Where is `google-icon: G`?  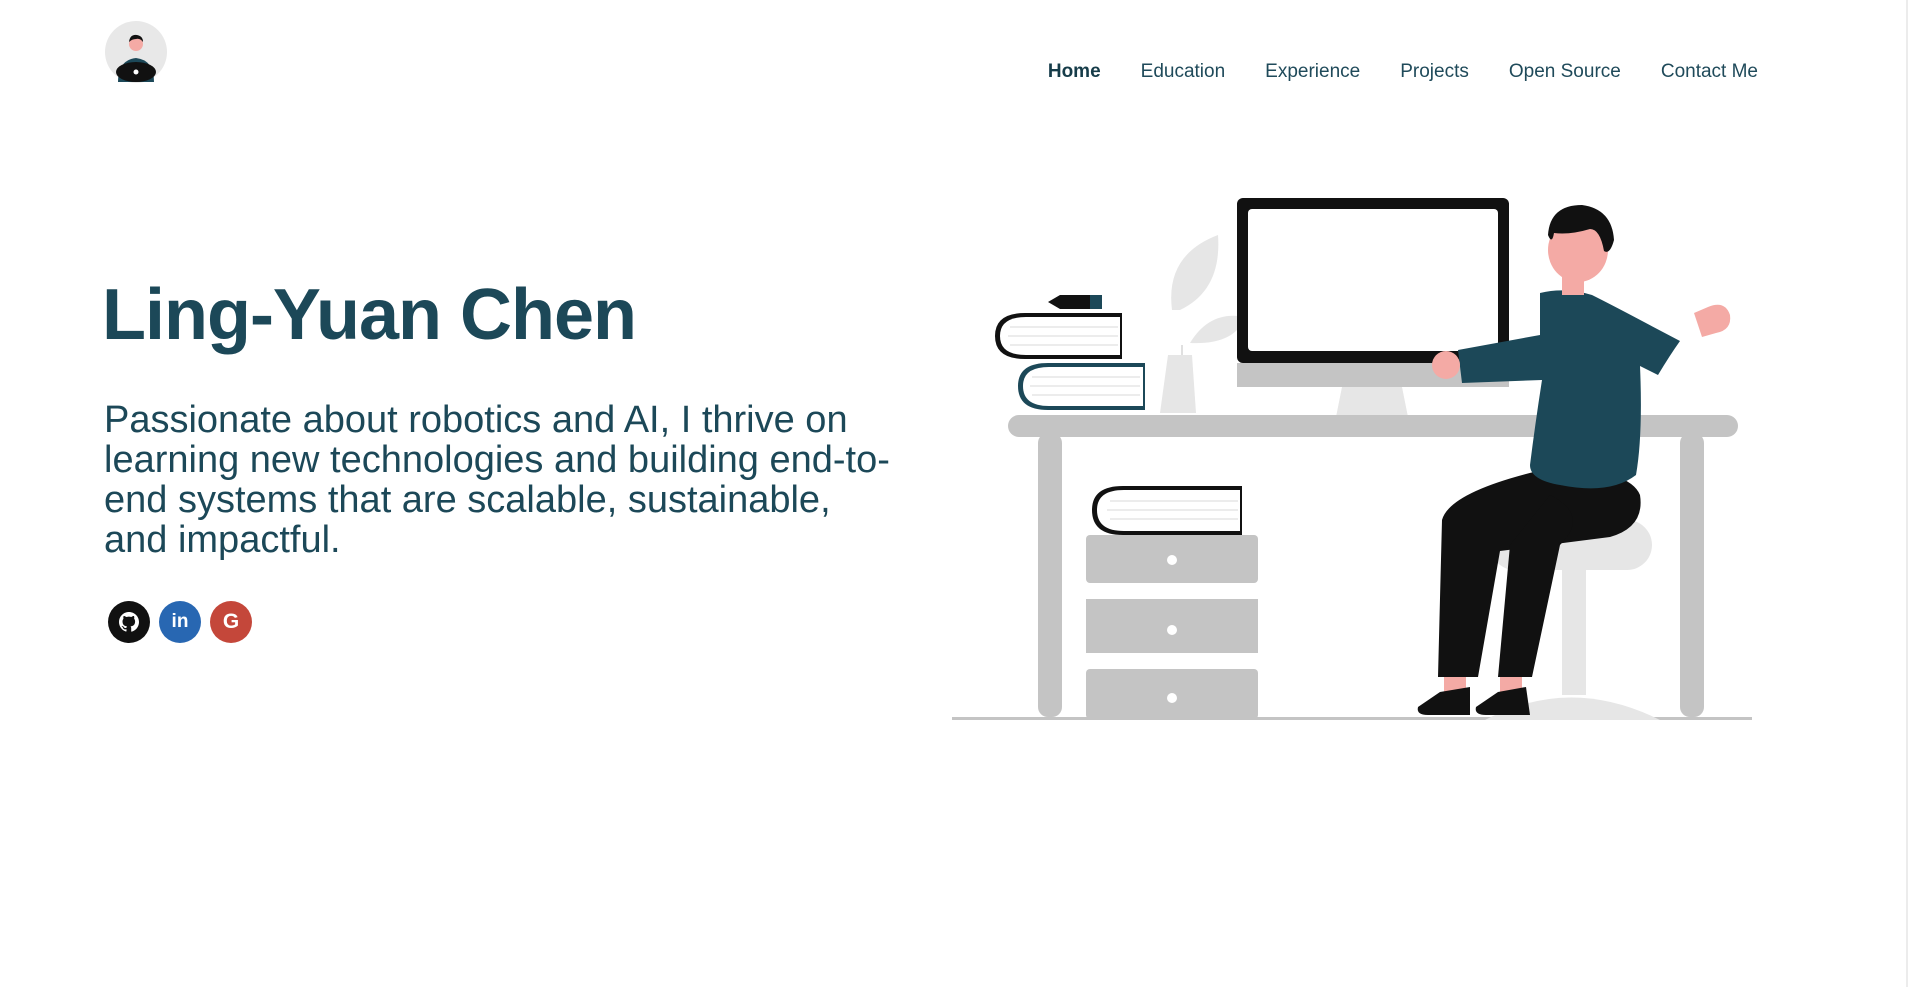 google-icon: G is located at coordinates (231, 621).